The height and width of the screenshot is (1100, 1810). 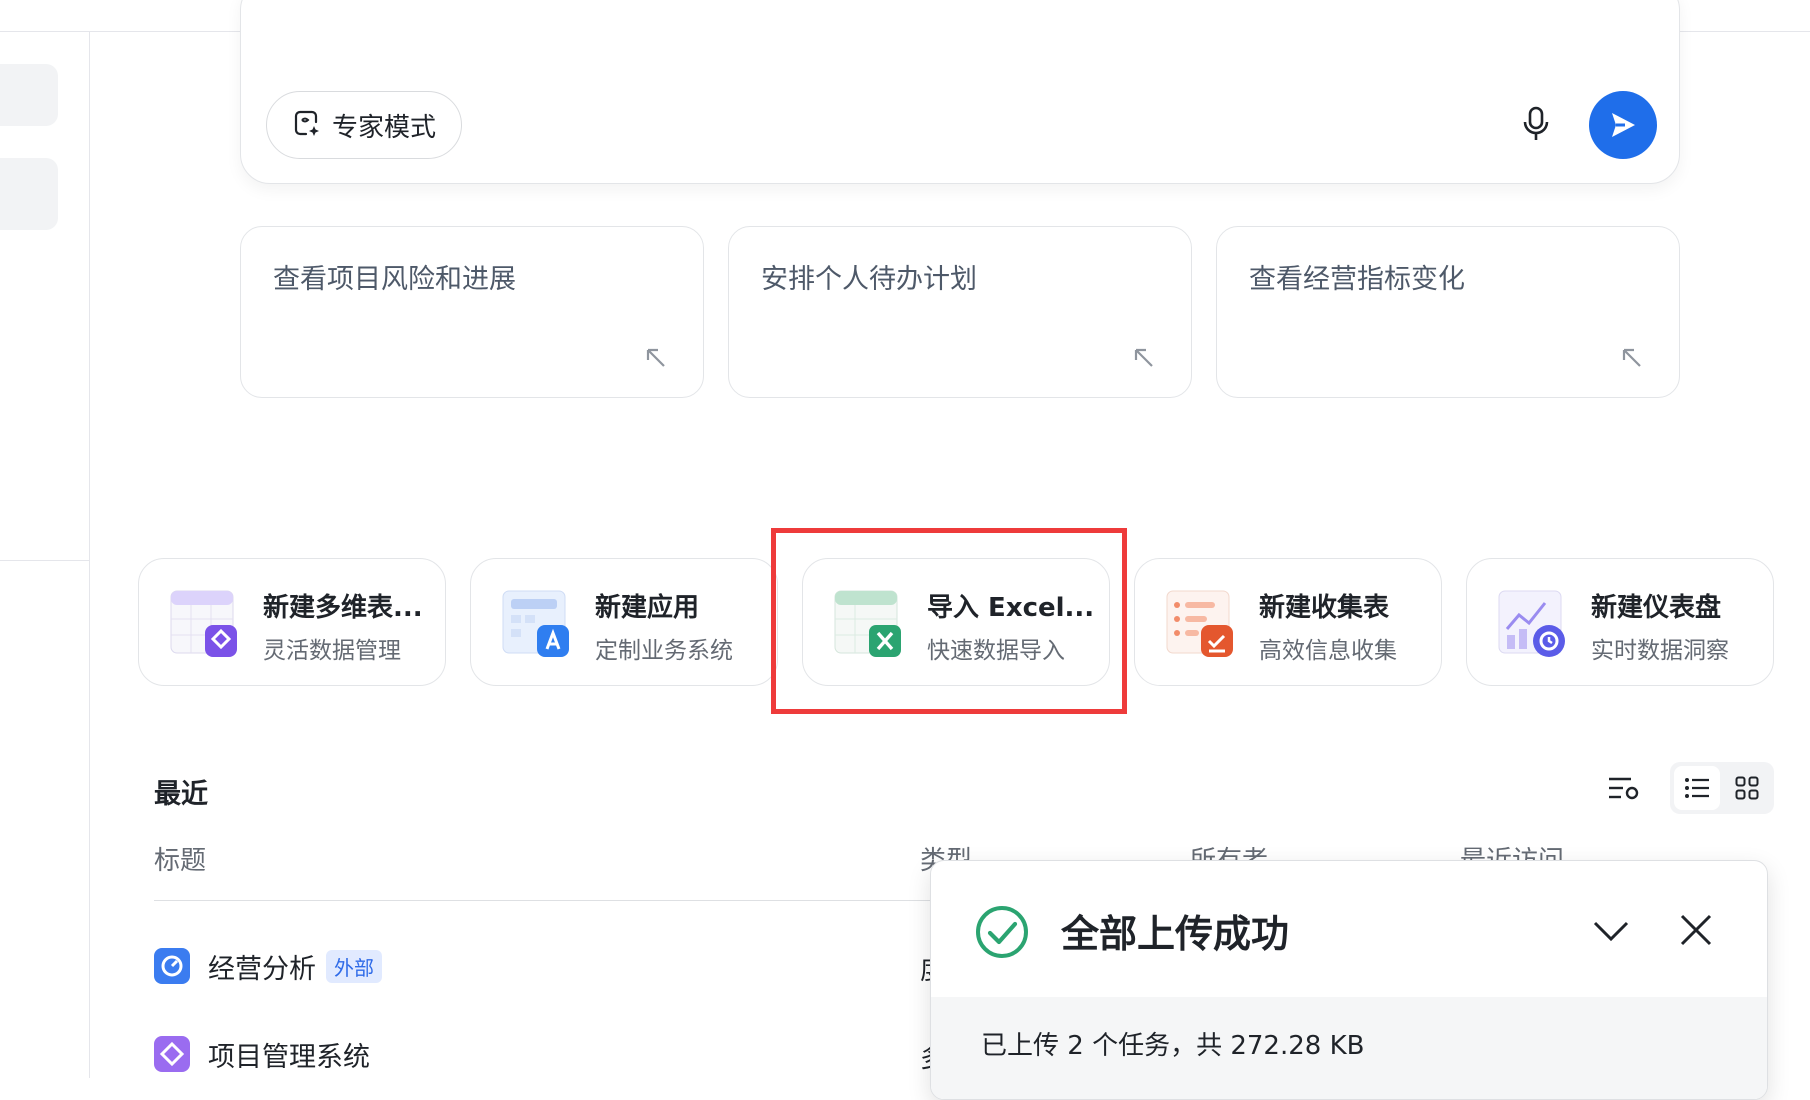 I want to click on app-builder-icon, so click(x=535, y=623).